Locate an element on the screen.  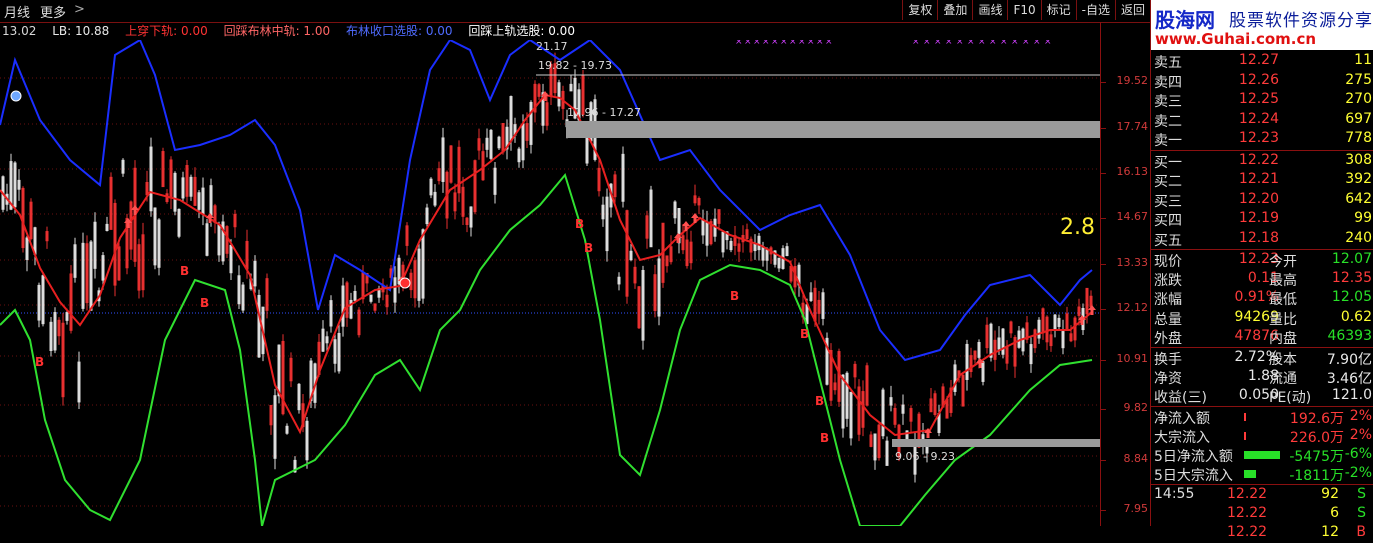
indicator-boll-mid: 回踩布林中轨: 1.00 is located at coordinates (277, 31).